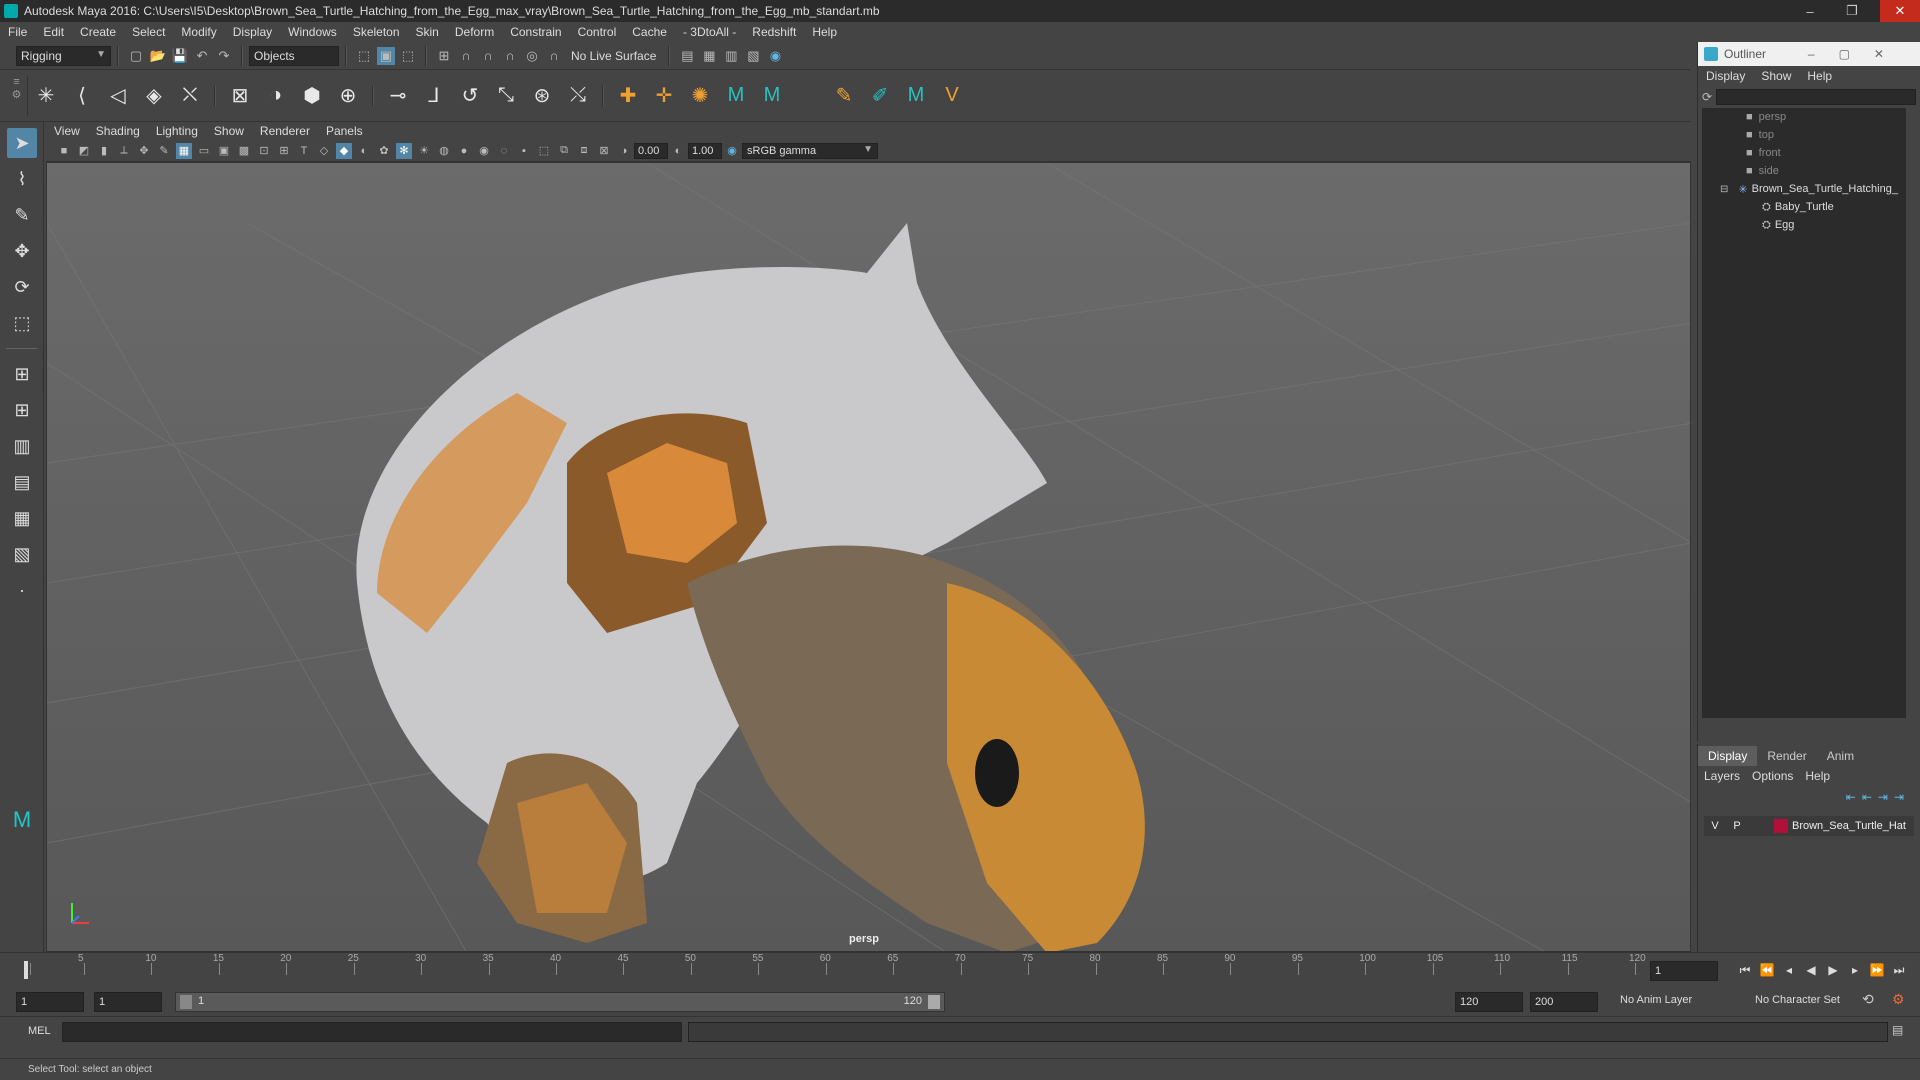 Image resolution: width=1920 pixels, height=1080 pixels. What do you see at coordinates (344, 131) in the screenshot?
I see `panel-menu-panels: Panels` at bounding box center [344, 131].